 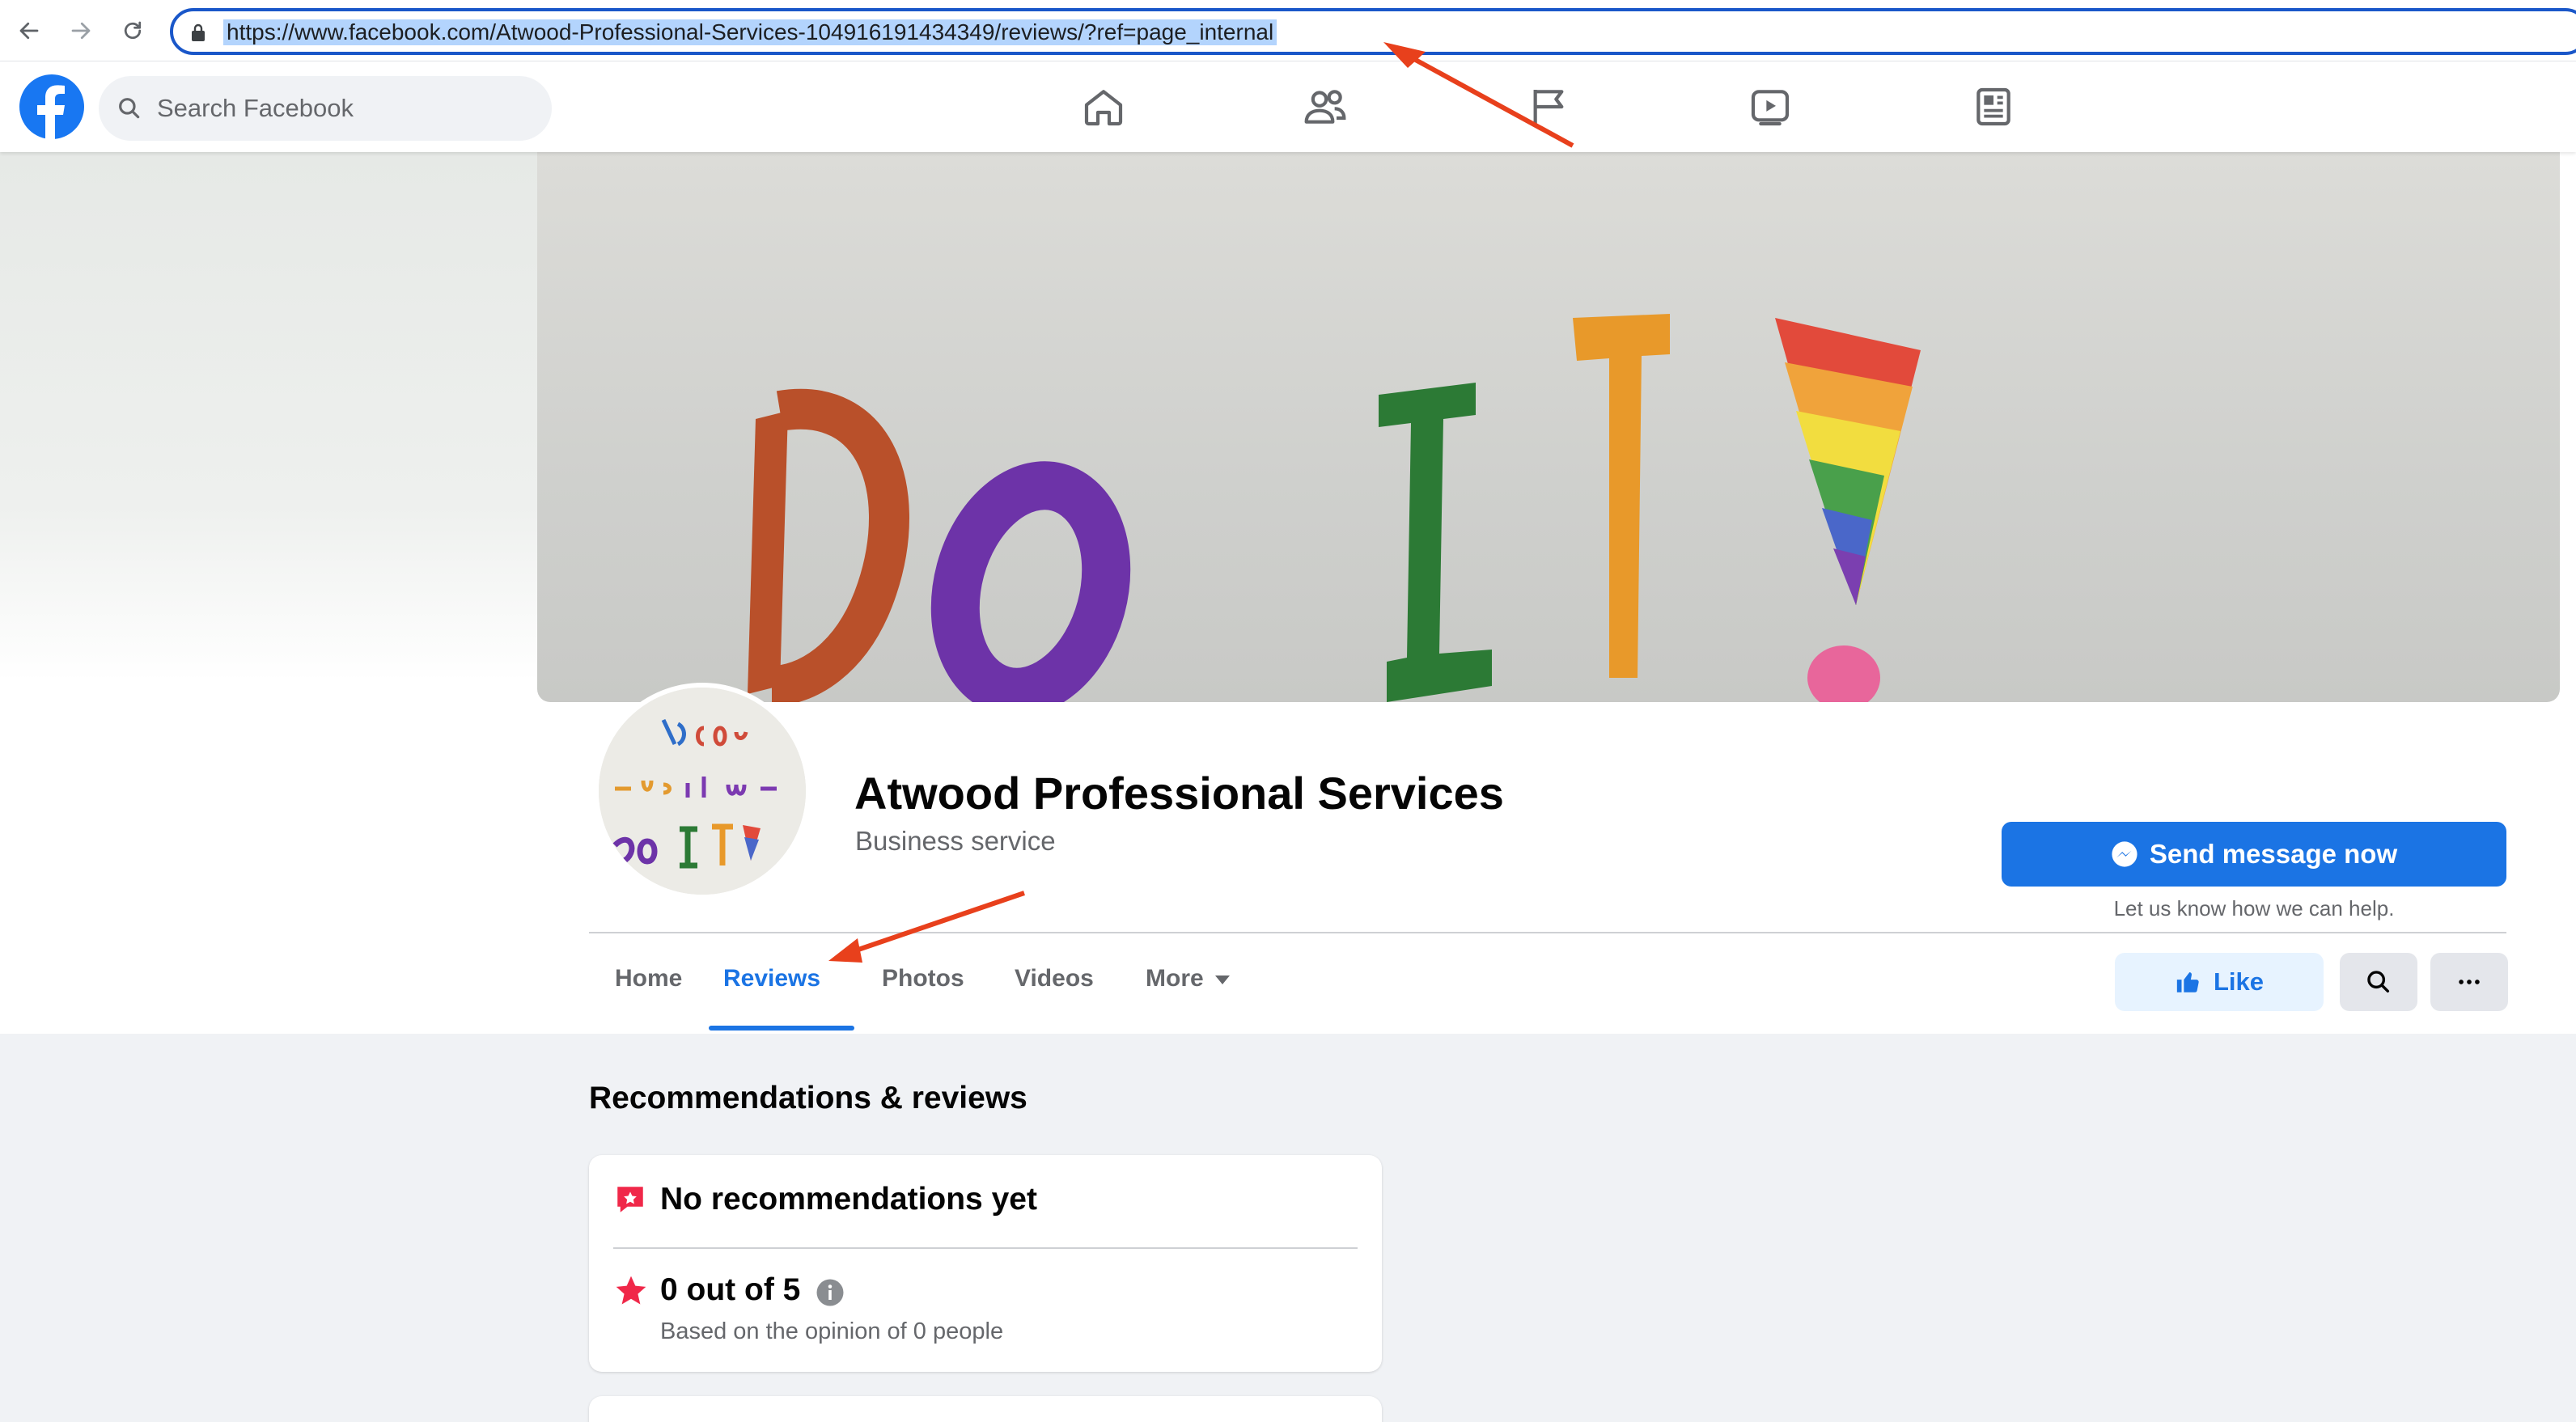 What do you see at coordinates (51, 107) in the screenshot?
I see `facebook-logo-icon` at bounding box center [51, 107].